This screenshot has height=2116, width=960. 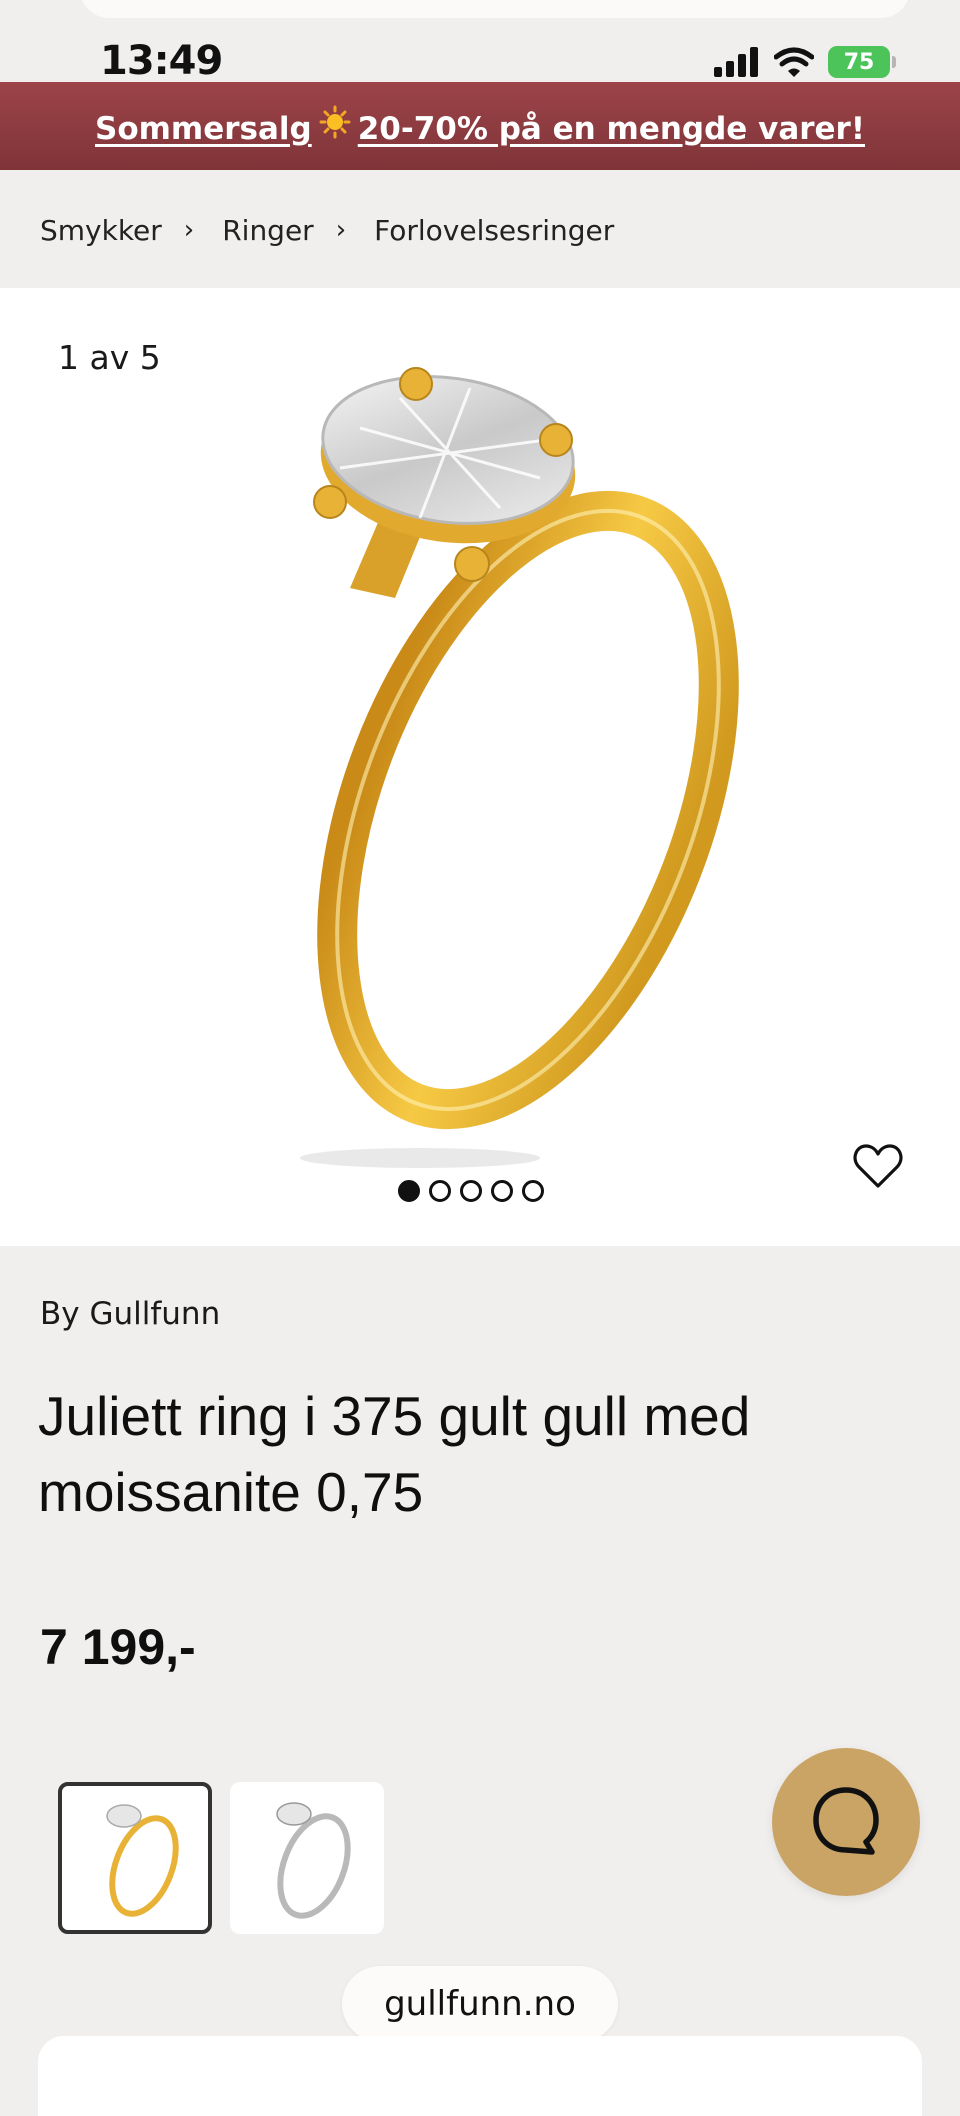 I want to click on bottom-sheet-edge, so click(x=480, y=2076).